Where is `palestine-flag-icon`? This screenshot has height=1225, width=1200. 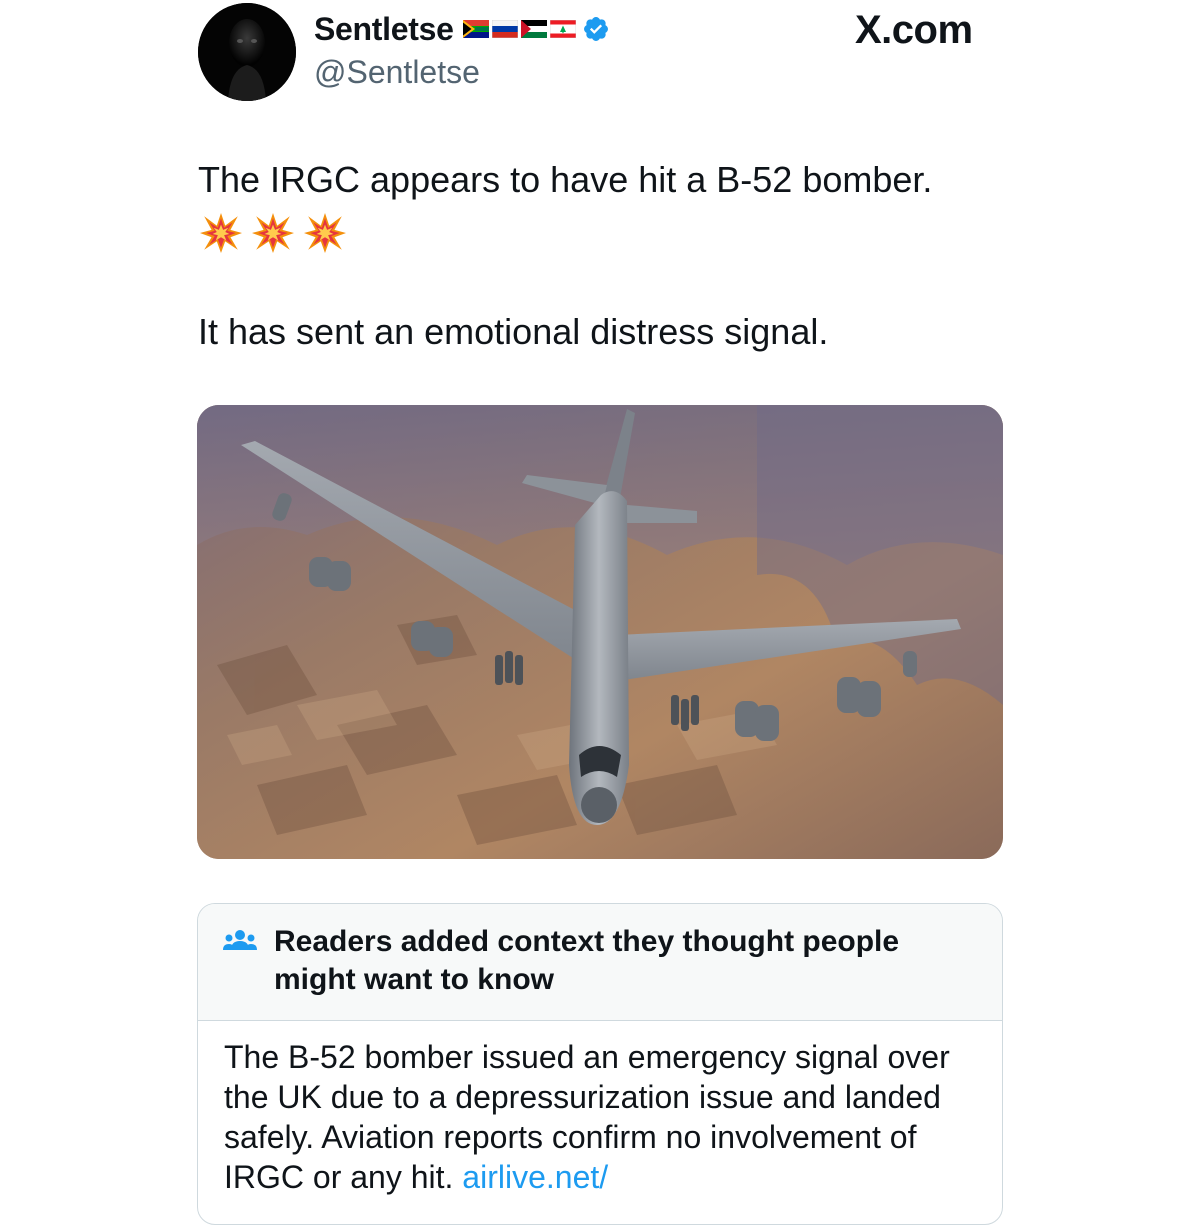 palestine-flag-icon is located at coordinates (533, 29).